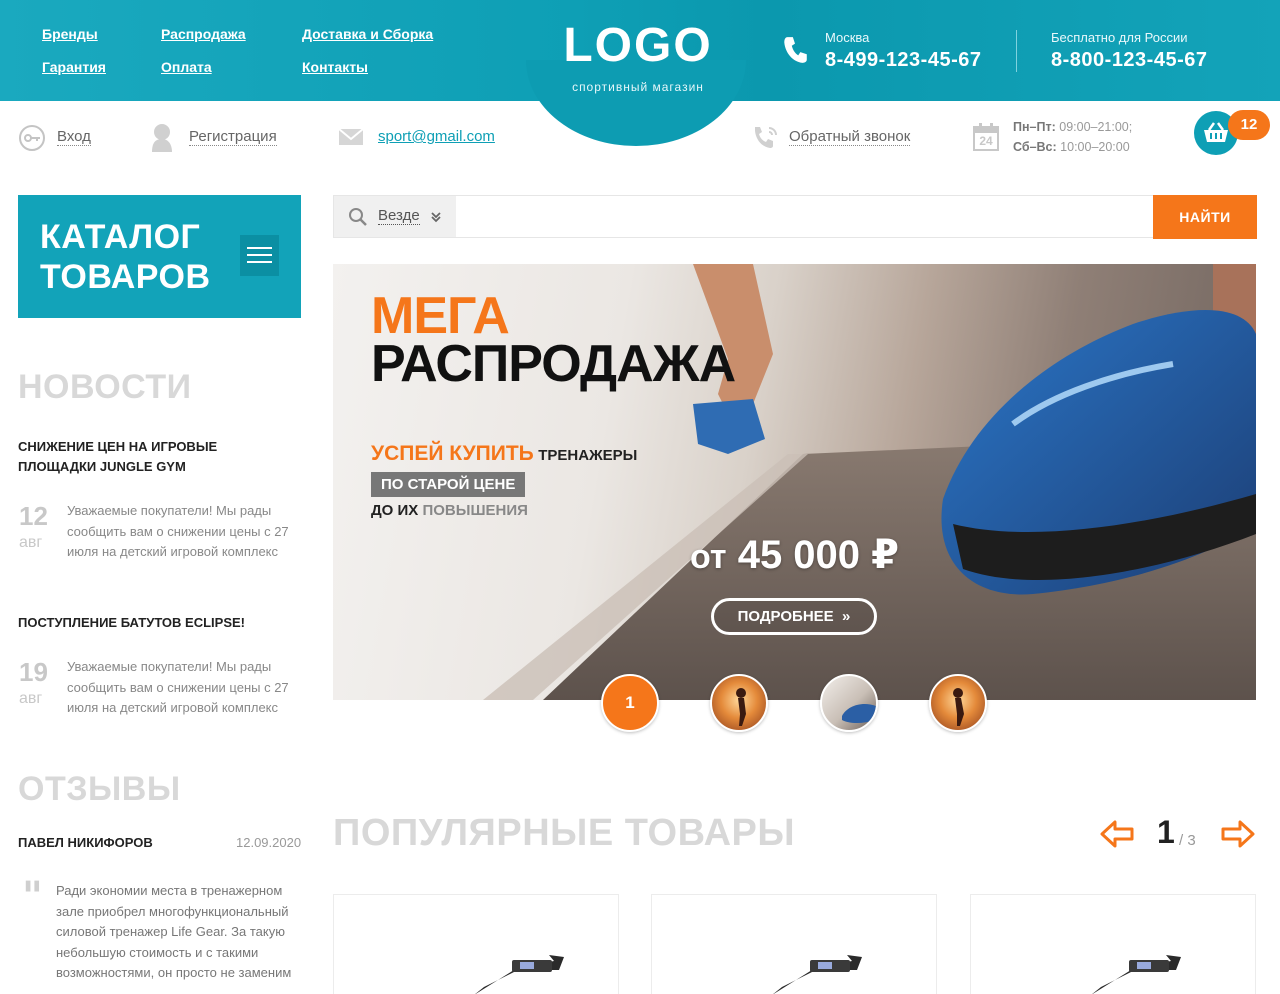 This screenshot has width=1280, height=994. I want to click on review-author: ПАВЕЛ НИКИФОРОВ, so click(85, 842).